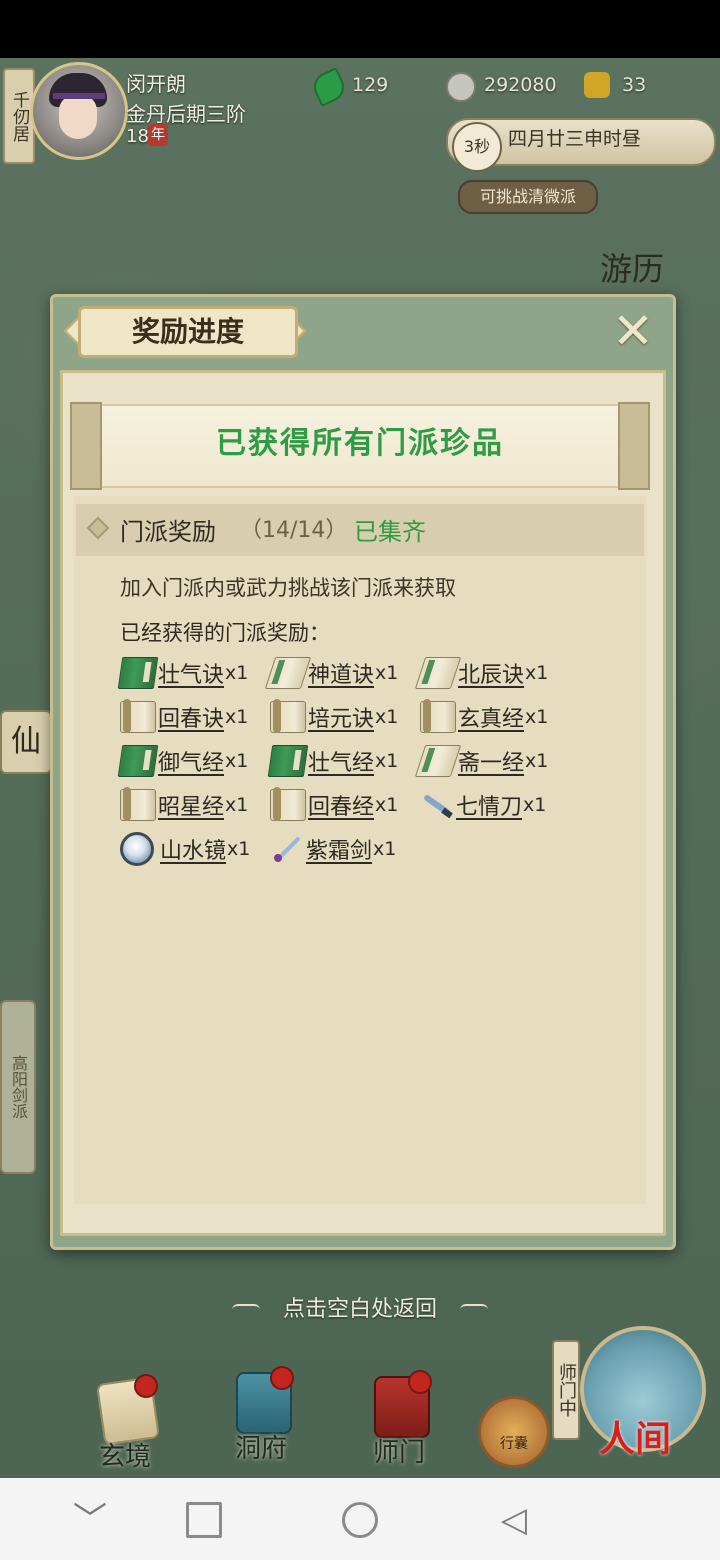 This screenshot has height=1560, width=720. What do you see at coordinates (474, 1310) in the screenshot?
I see `swirl-ornament` at bounding box center [474, 1310].